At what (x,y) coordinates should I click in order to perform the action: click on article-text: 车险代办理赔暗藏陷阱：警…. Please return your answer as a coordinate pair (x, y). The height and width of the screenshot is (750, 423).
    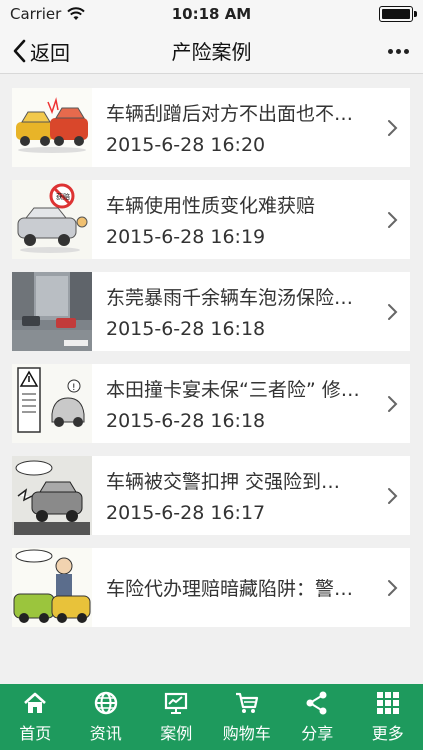
    Looking at the image, I should click on (239, 587).